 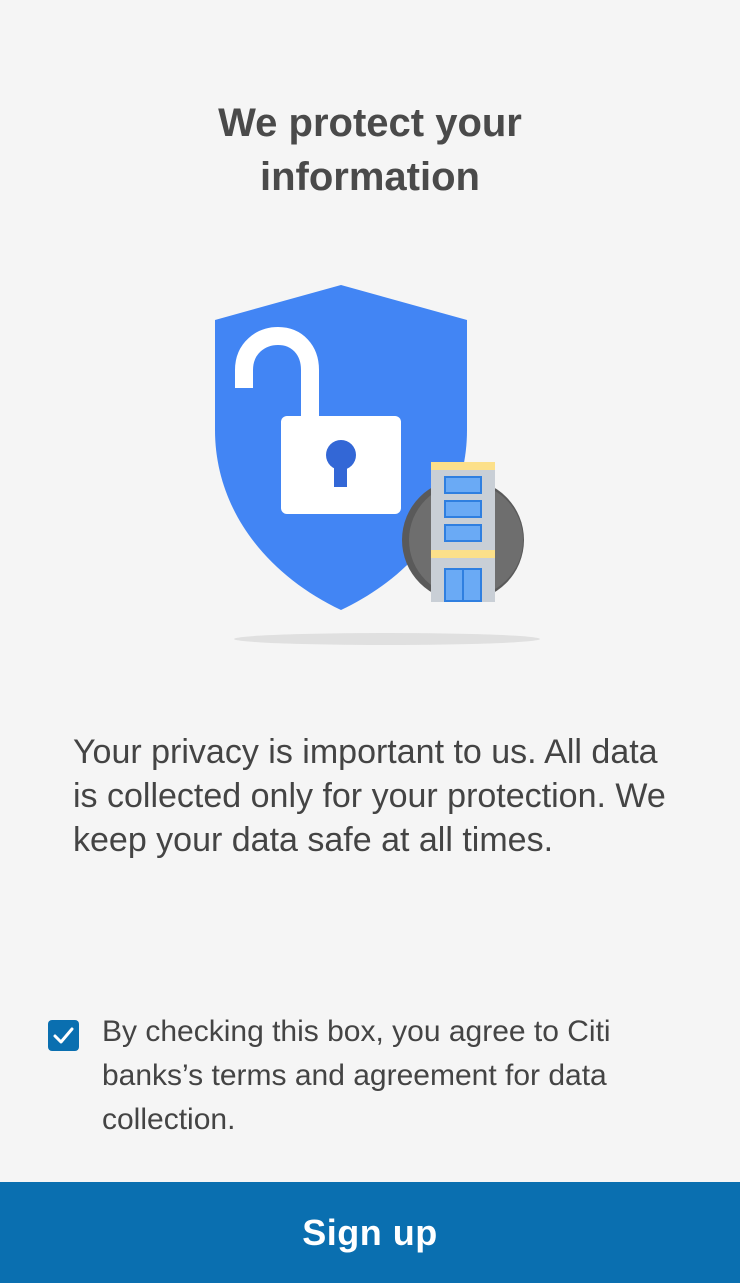 I want to click on checkmark-icon, so click(x=63, y=1035).